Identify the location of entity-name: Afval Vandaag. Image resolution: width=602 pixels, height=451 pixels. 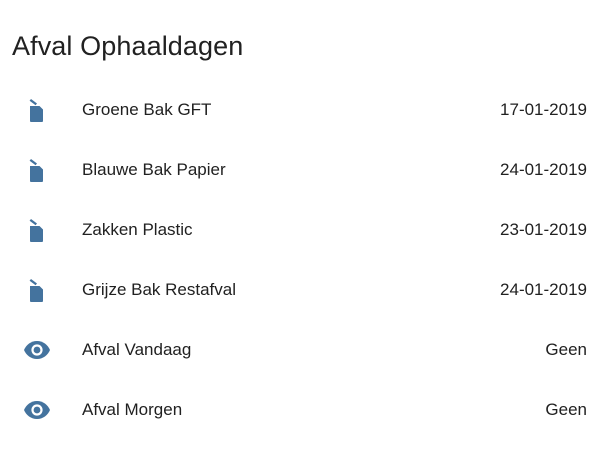
(136, 350).